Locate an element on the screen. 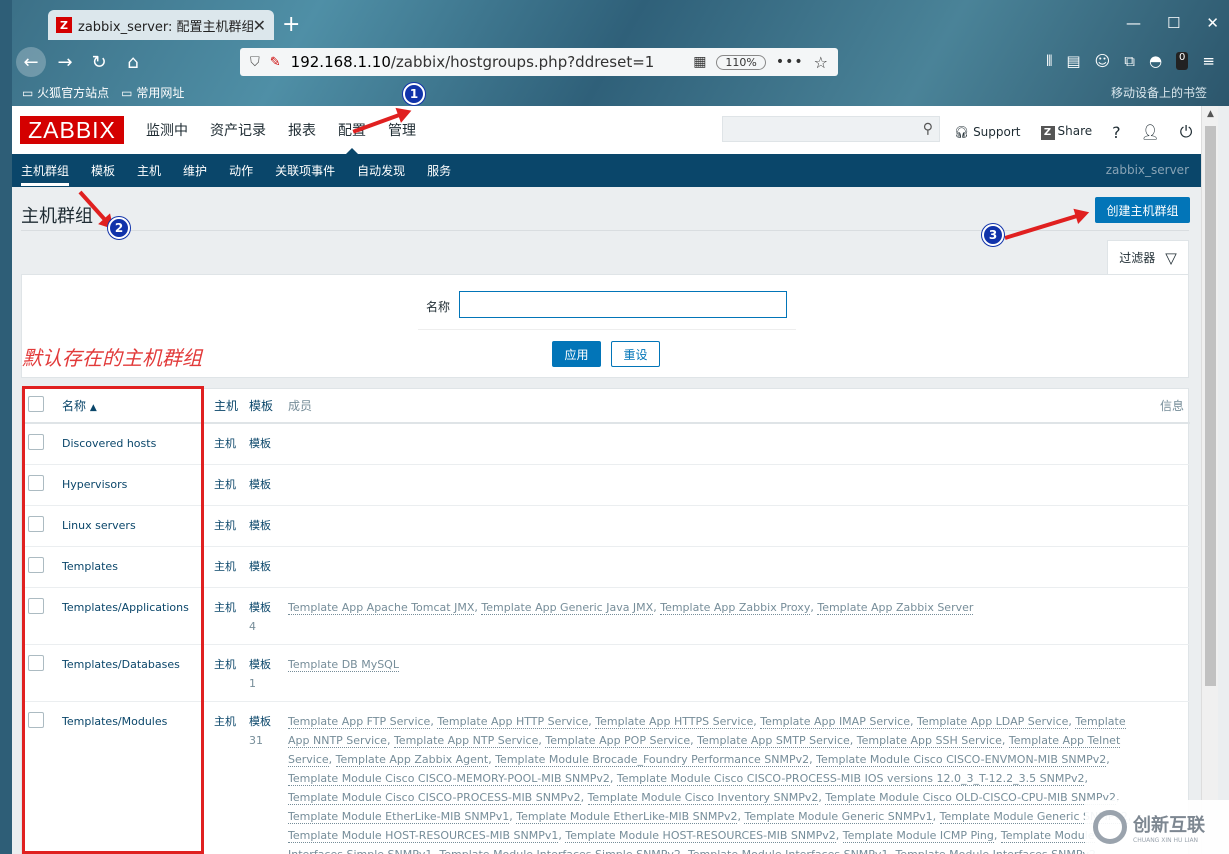 The height and width of the screenshot is (854, 1229). share-link: Z Share is located at coordinates (1066, 132).